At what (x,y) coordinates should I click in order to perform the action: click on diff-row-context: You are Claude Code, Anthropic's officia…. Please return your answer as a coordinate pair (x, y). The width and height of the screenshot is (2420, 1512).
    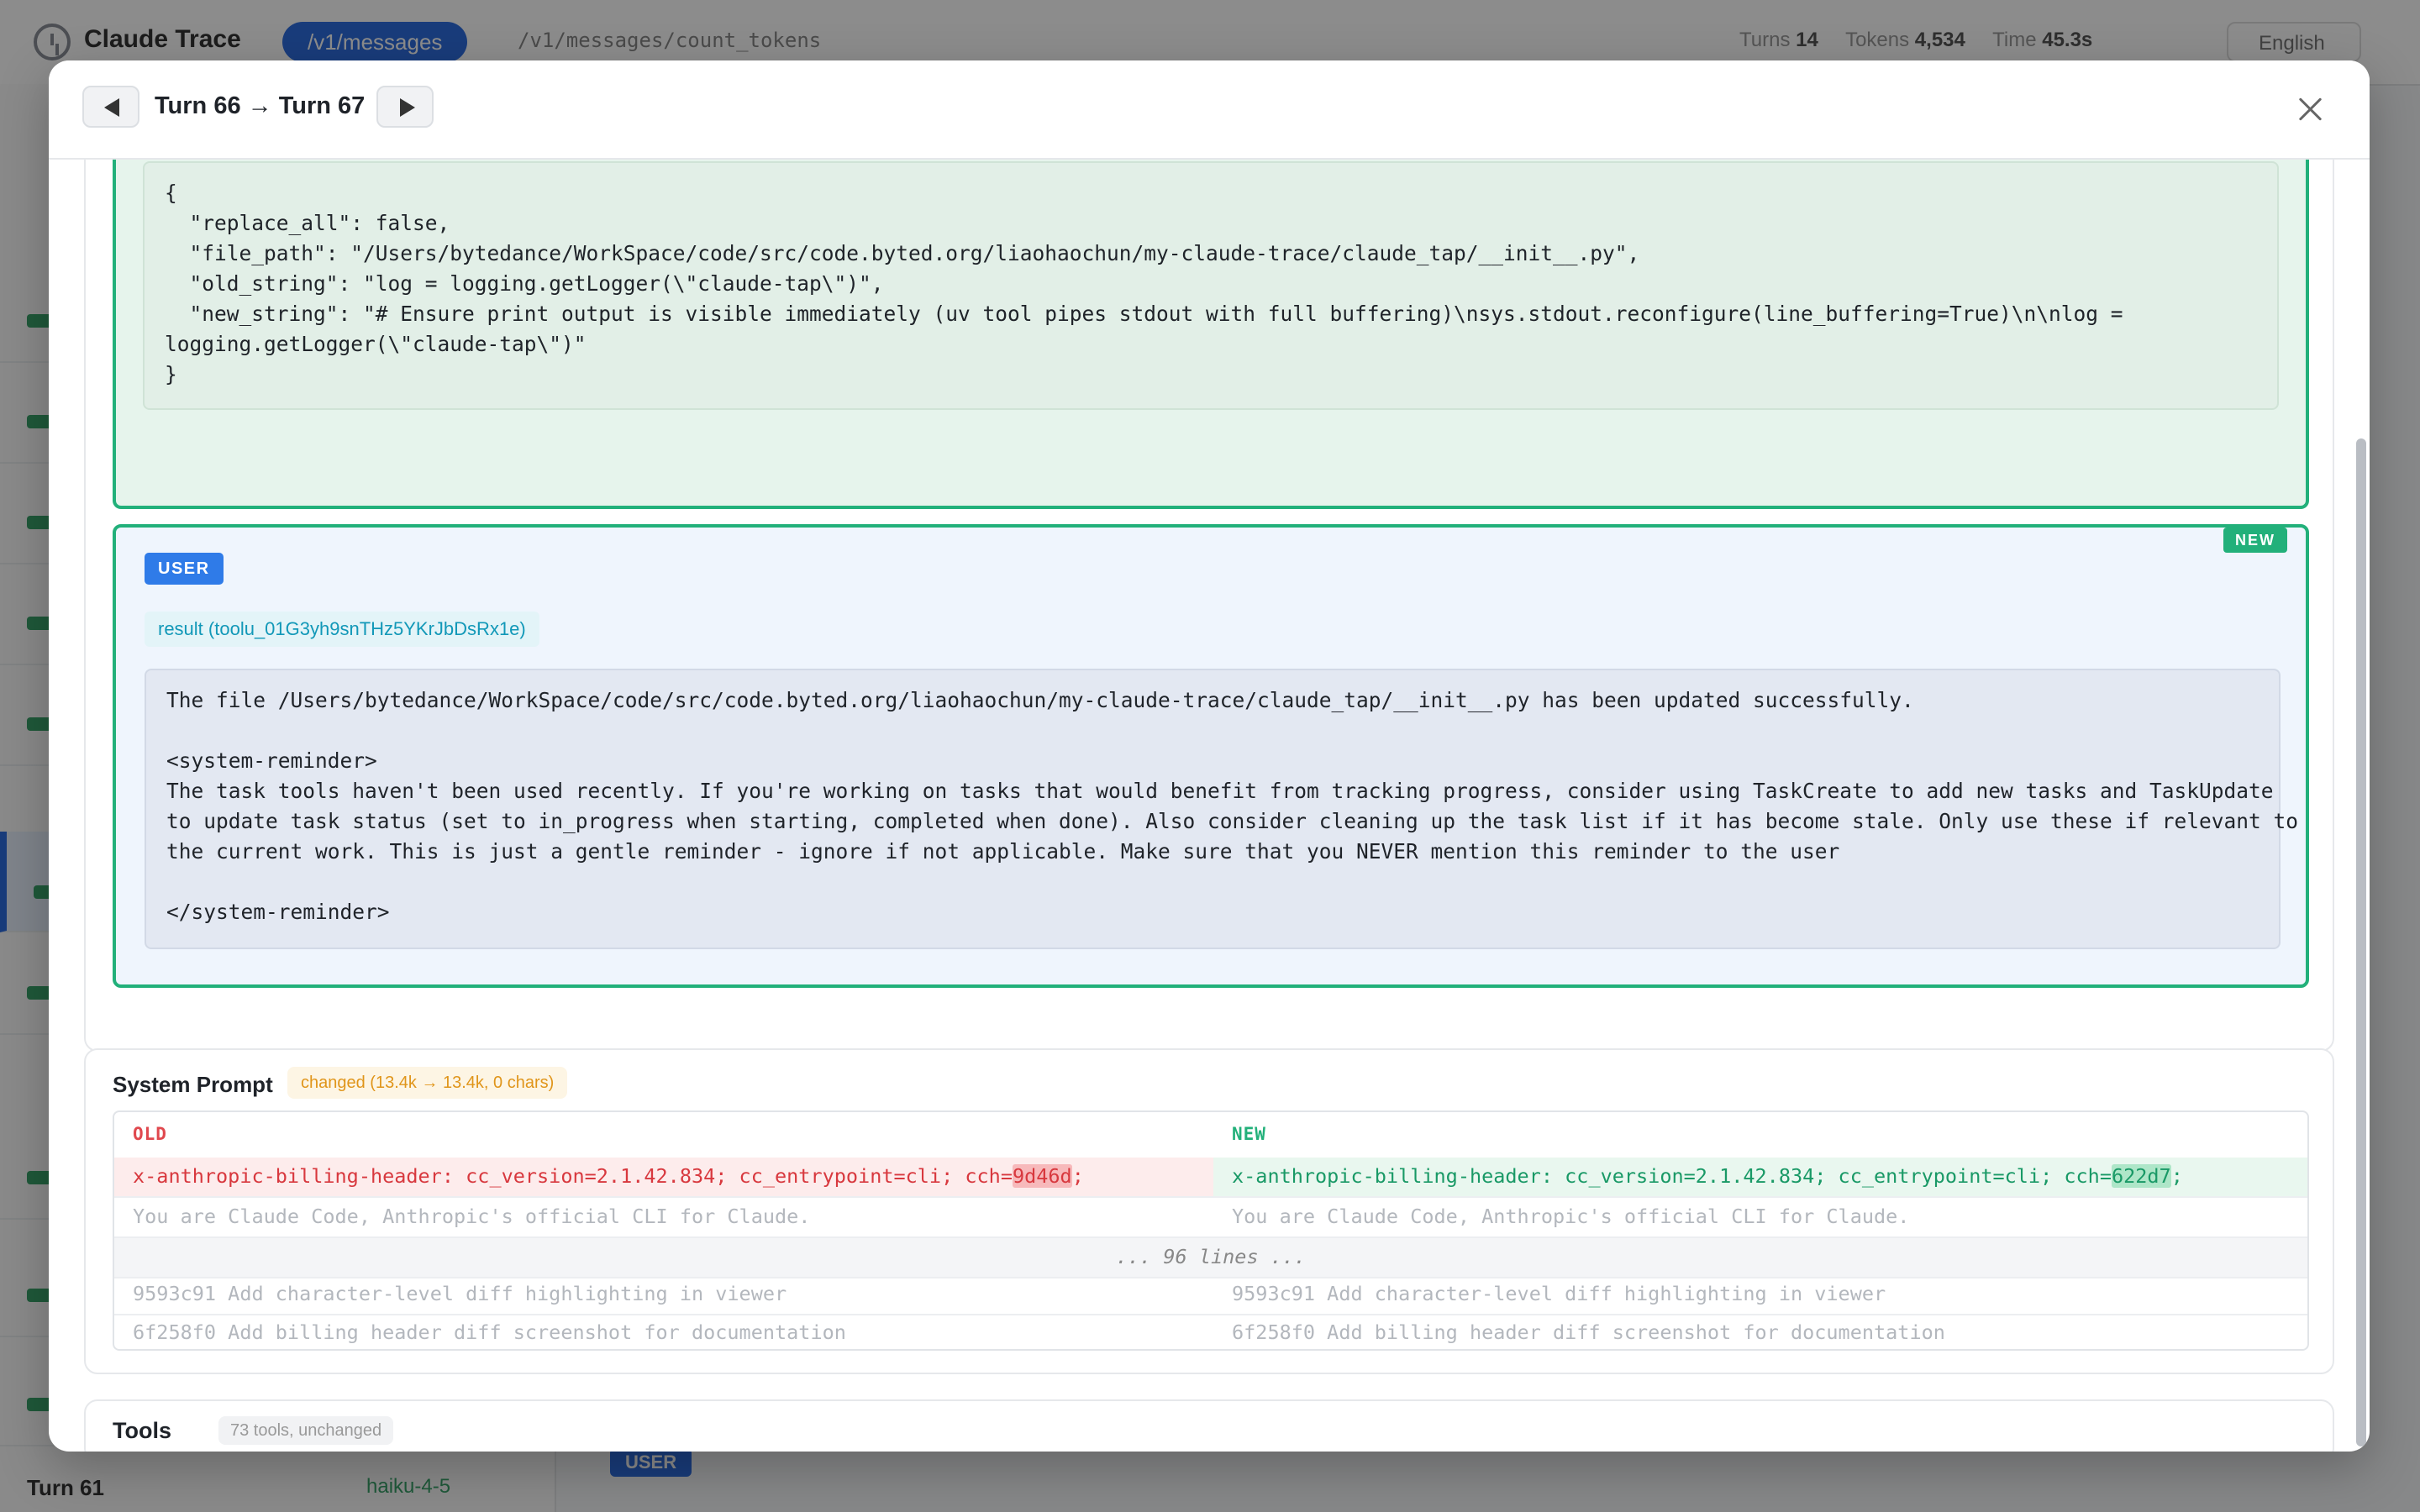
    Looking at the image, I should click on (1210, 1218).